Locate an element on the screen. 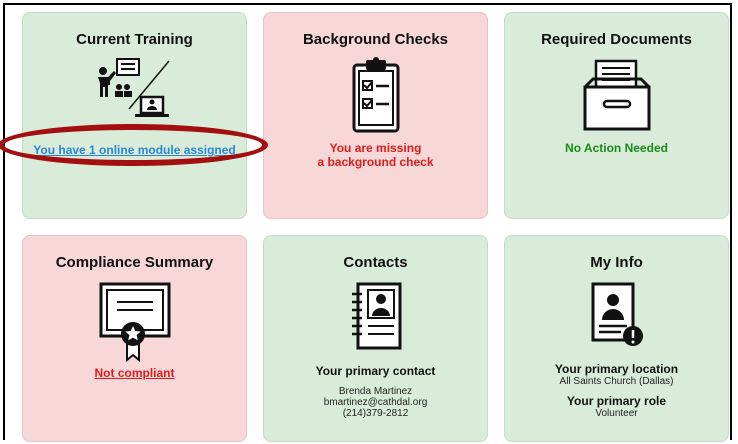 This screenshot has height=444, width=738. certificate-icon is located at coordinates (135, 323).